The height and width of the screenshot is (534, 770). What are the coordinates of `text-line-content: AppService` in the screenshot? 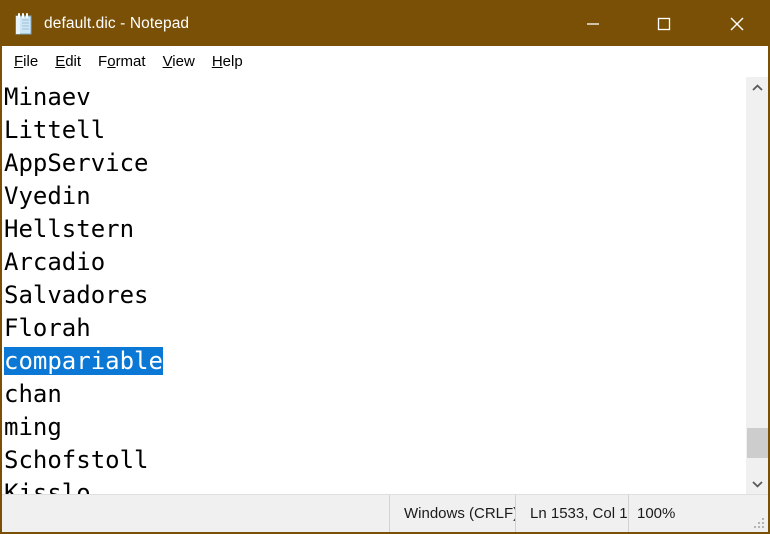 It's located at (76, 163).